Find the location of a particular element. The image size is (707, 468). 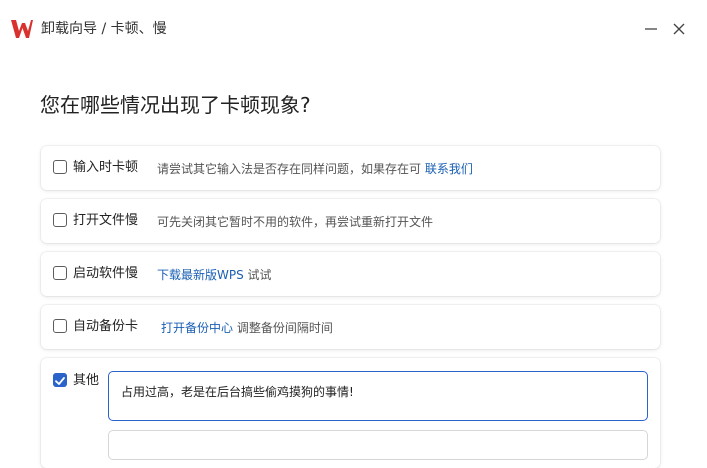

contact-input is located at coordinates (378, 445).